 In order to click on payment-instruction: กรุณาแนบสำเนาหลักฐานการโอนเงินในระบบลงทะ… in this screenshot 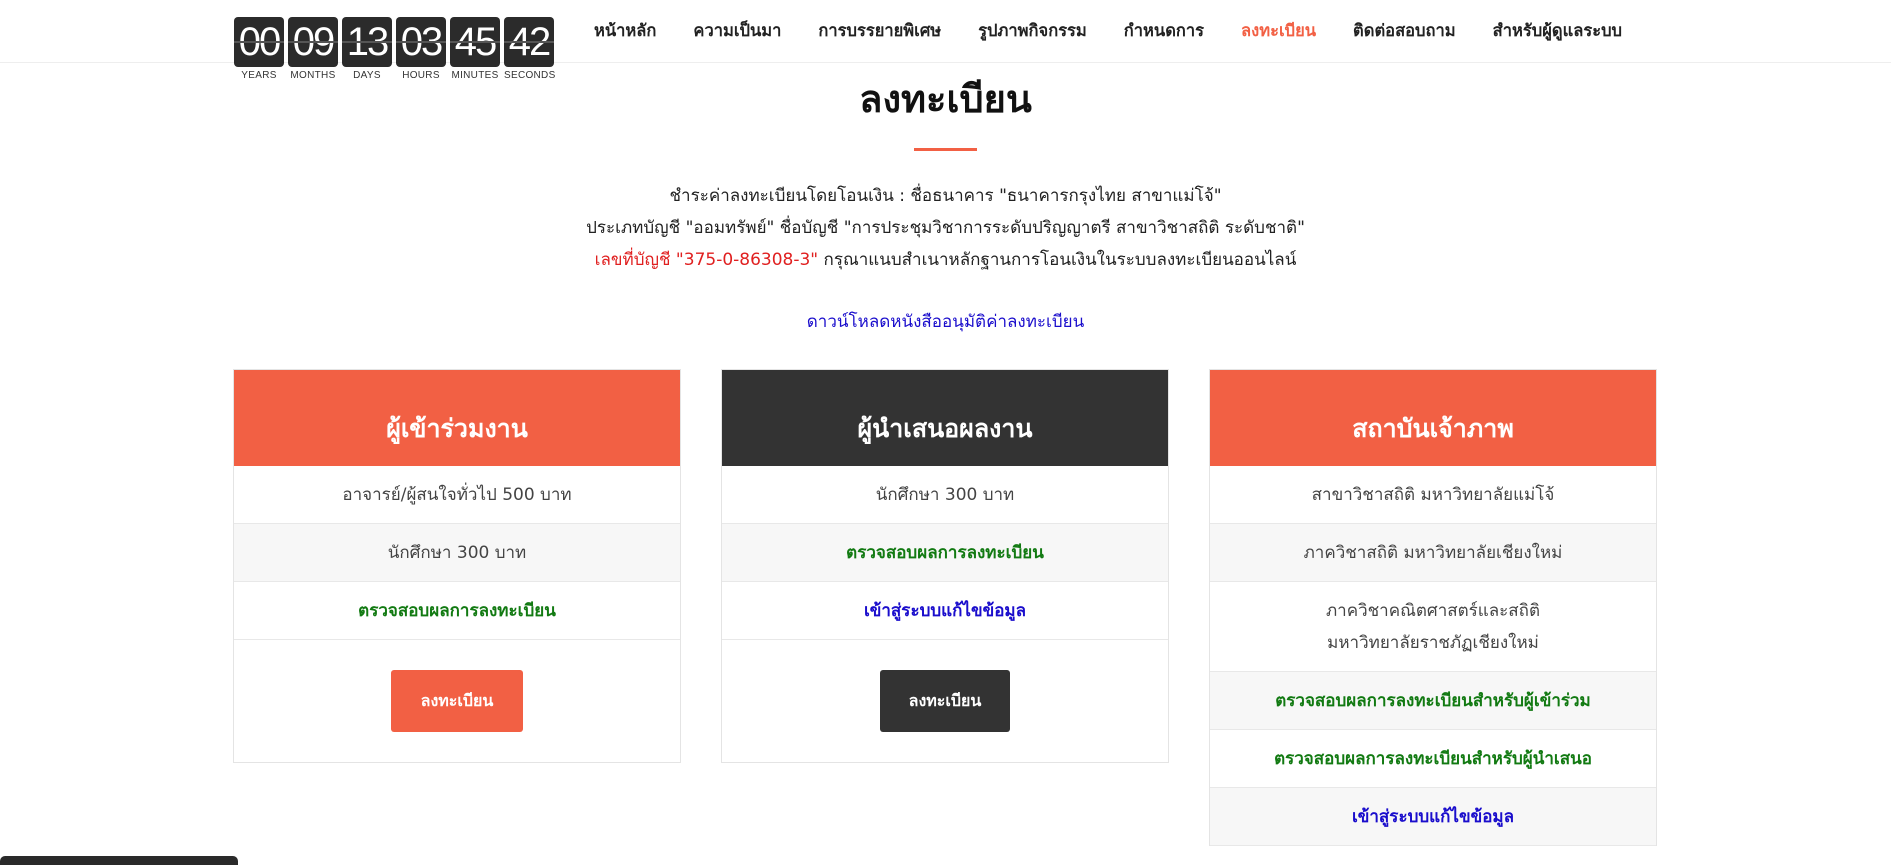, I will do `click(1057, 260)`.